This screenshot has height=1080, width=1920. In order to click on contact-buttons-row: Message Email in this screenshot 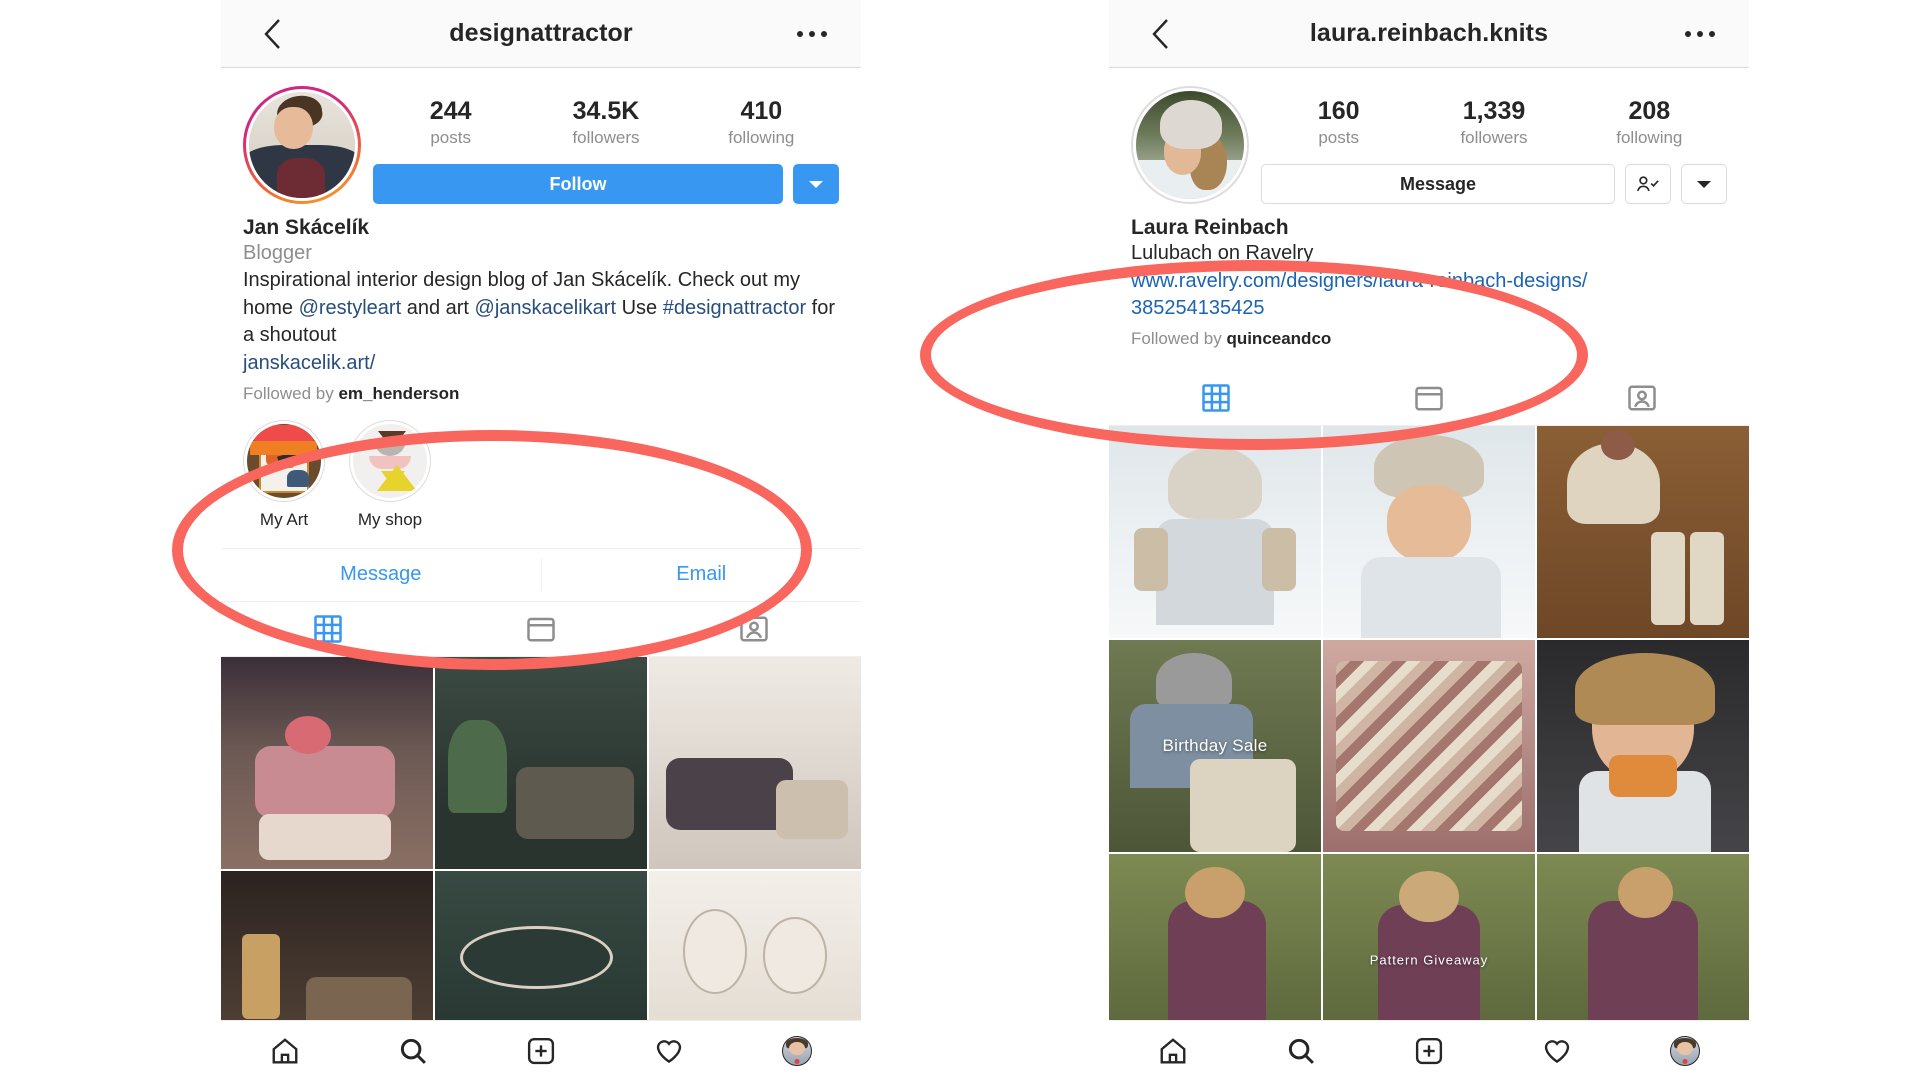, I will do `click(541, 574)`.